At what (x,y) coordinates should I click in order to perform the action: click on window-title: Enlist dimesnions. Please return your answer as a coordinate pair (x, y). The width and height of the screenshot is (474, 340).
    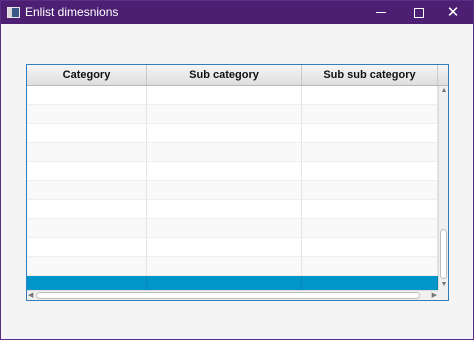
    Looking at the image, I should click on (72, 12).